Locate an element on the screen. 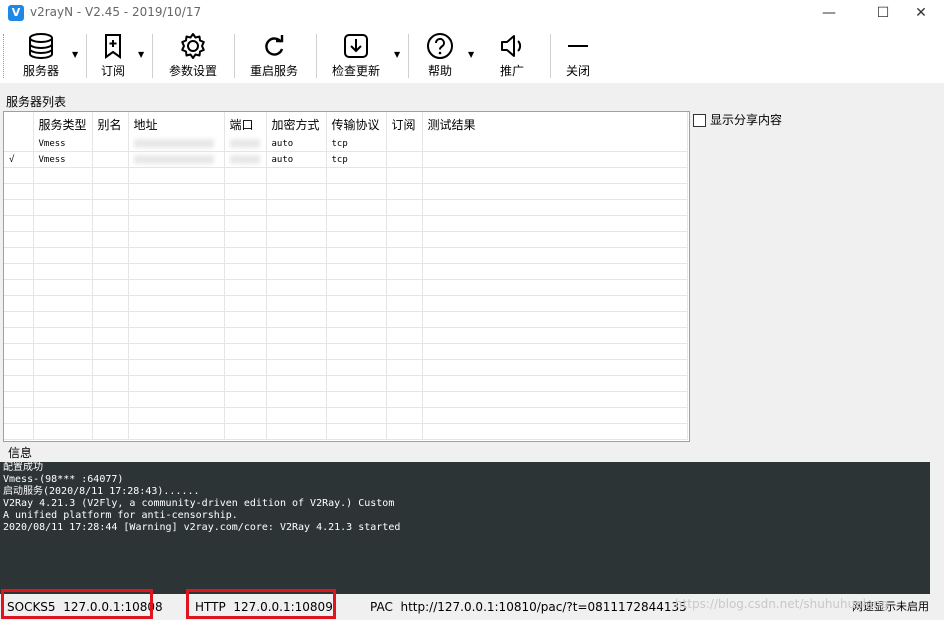 This screenshot has height=620, width=944. column-header-alias: 别名 is located at coordinates (110, 124).